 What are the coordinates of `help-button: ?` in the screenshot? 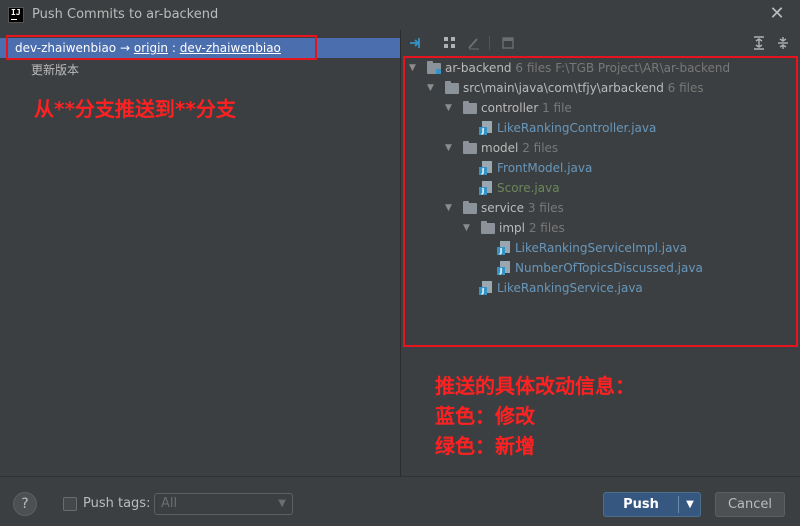 It's located at (25, 504).